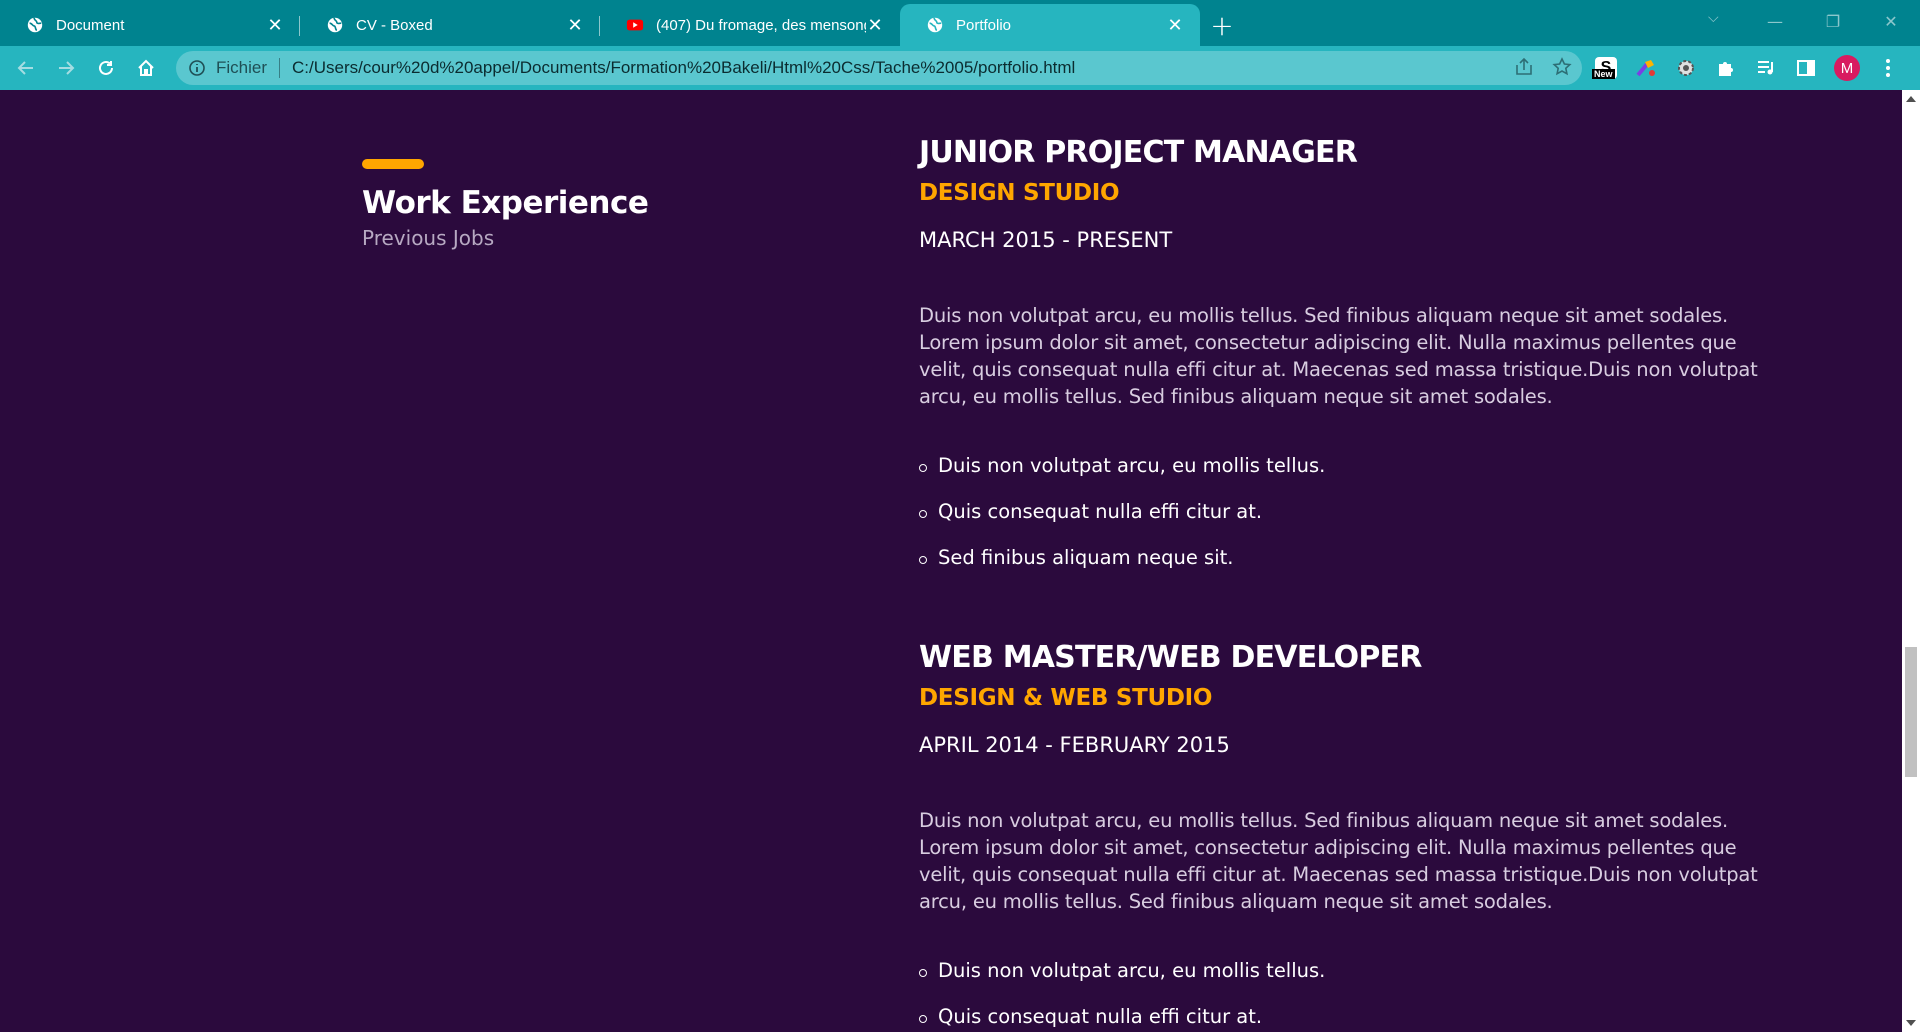 The width and height of the screenshot is (1920, 1032). What do you see at coordinates (1806, 68) in the screenshot?
I see `side-panel-icon` at bounding box center [1806, 68].